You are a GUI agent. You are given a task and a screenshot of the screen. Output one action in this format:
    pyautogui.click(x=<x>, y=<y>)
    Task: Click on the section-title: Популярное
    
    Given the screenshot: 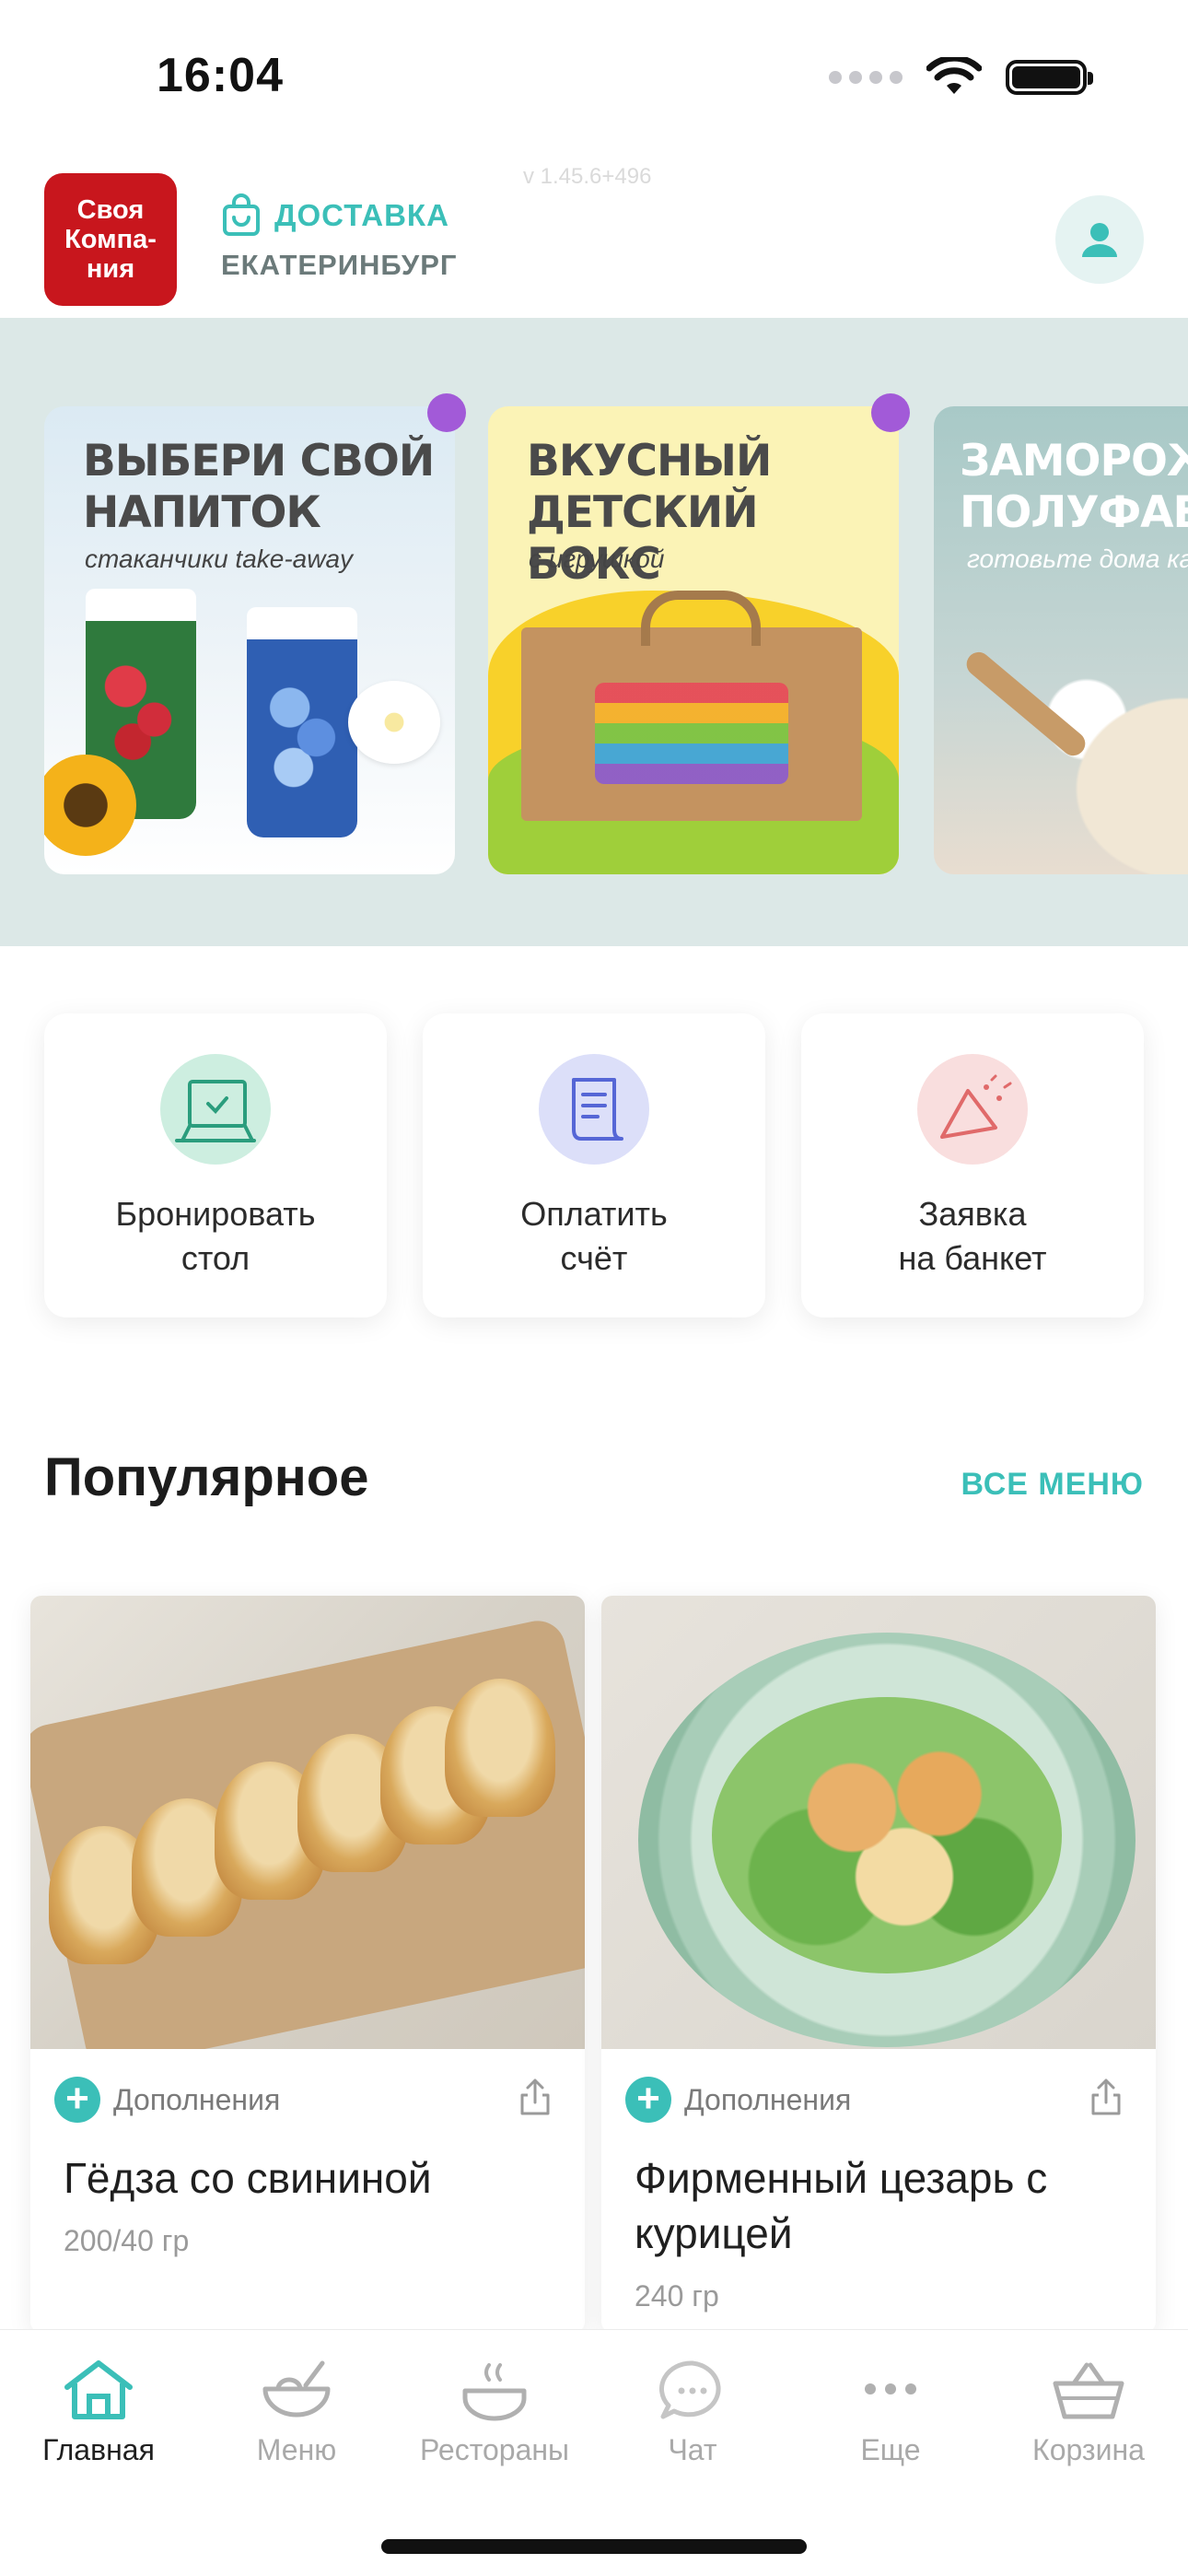 What is the action you would take?
    pyautogui.click(x=206, y=1477)
    